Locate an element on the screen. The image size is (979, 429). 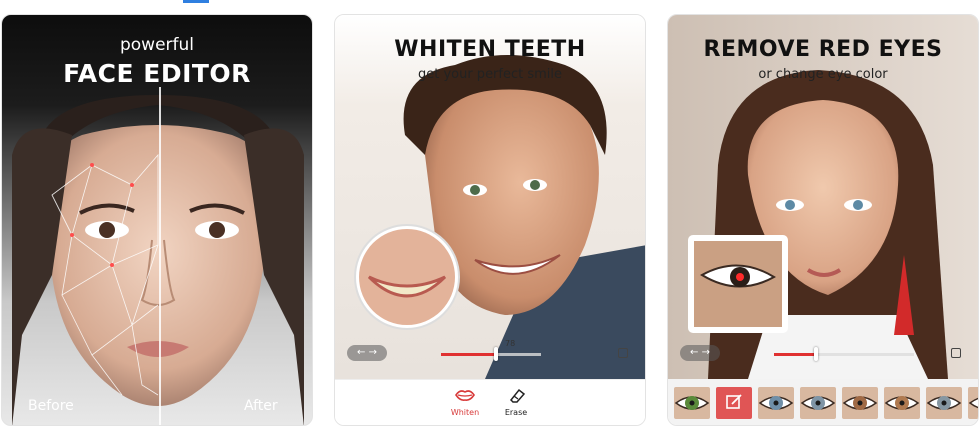
green-eye-swatch is located at coordinates (692, 403).